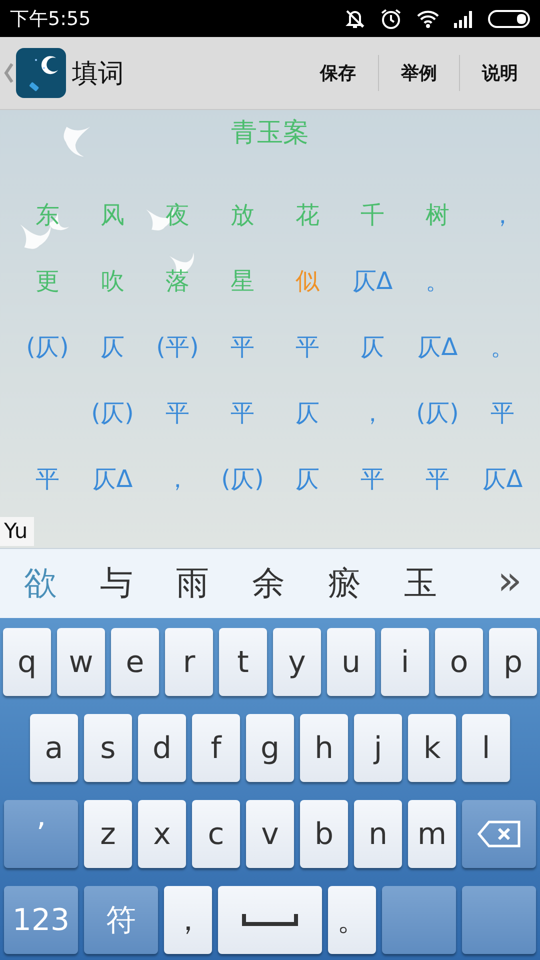 This screenshot has height=960, width=540. Describe the element at coordinates (62, 583) in the screenshot. I see `candidate-word: 欲` at that location.